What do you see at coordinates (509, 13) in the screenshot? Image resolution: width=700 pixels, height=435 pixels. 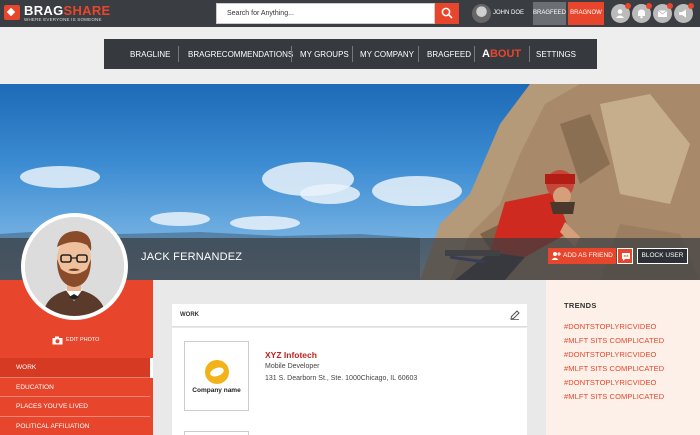 I see `user-name: JOHN DOE` at bounding box center [509, 13].